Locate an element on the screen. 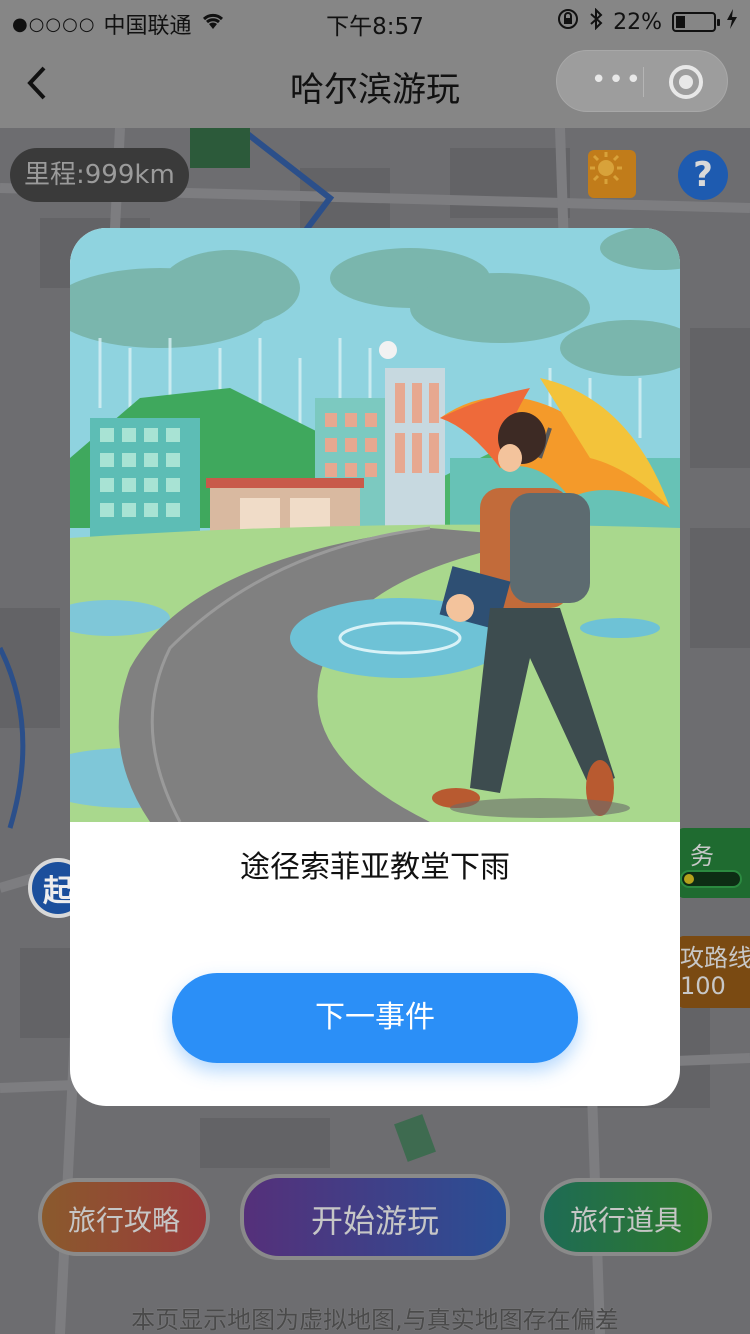  status-right: 22% is located at coordinates (647, 21).